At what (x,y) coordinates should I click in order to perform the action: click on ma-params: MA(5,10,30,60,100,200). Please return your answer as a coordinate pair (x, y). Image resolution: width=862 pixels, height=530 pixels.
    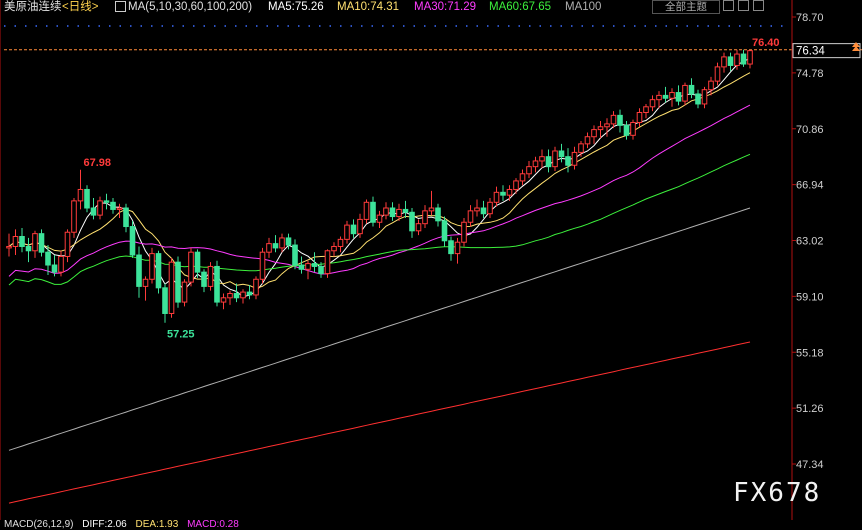
    Looking at the image, I should click on (190, 7).